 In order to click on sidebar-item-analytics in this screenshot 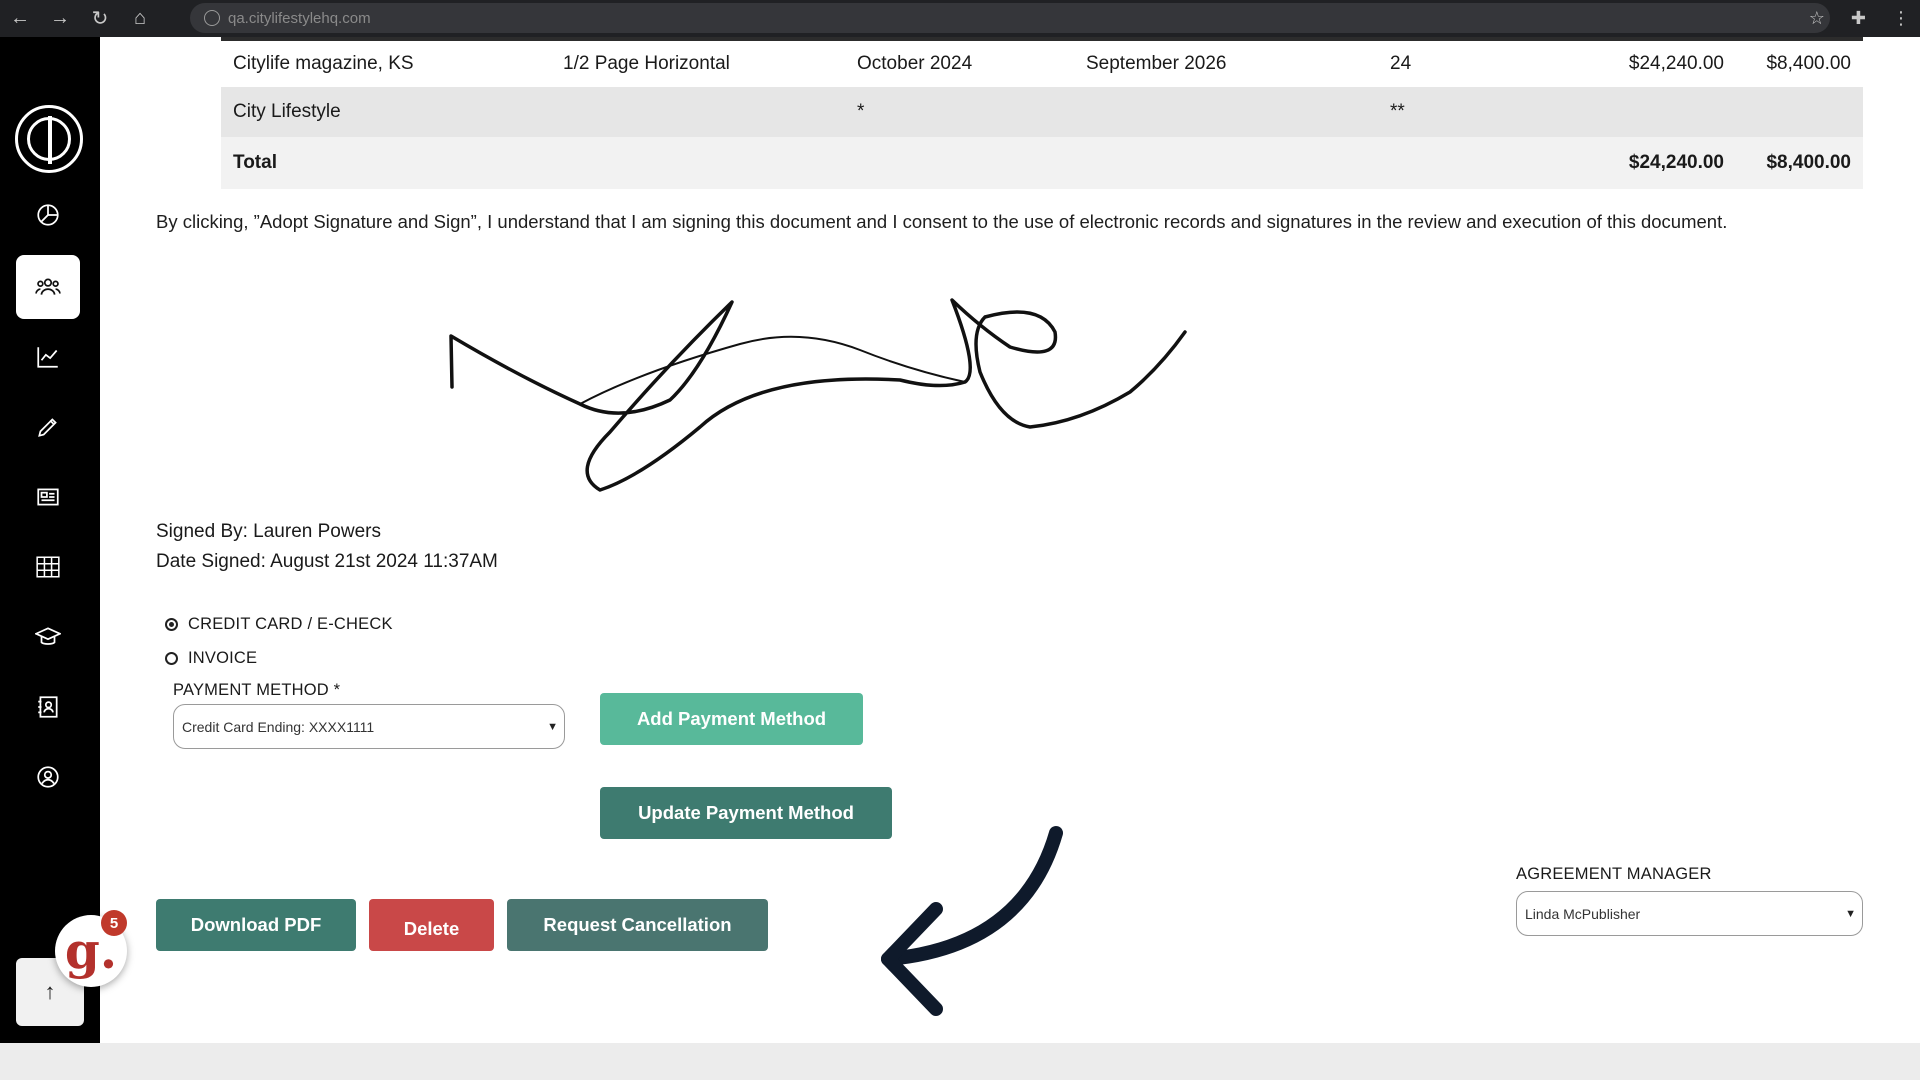, I will do `click(48, 357)`.